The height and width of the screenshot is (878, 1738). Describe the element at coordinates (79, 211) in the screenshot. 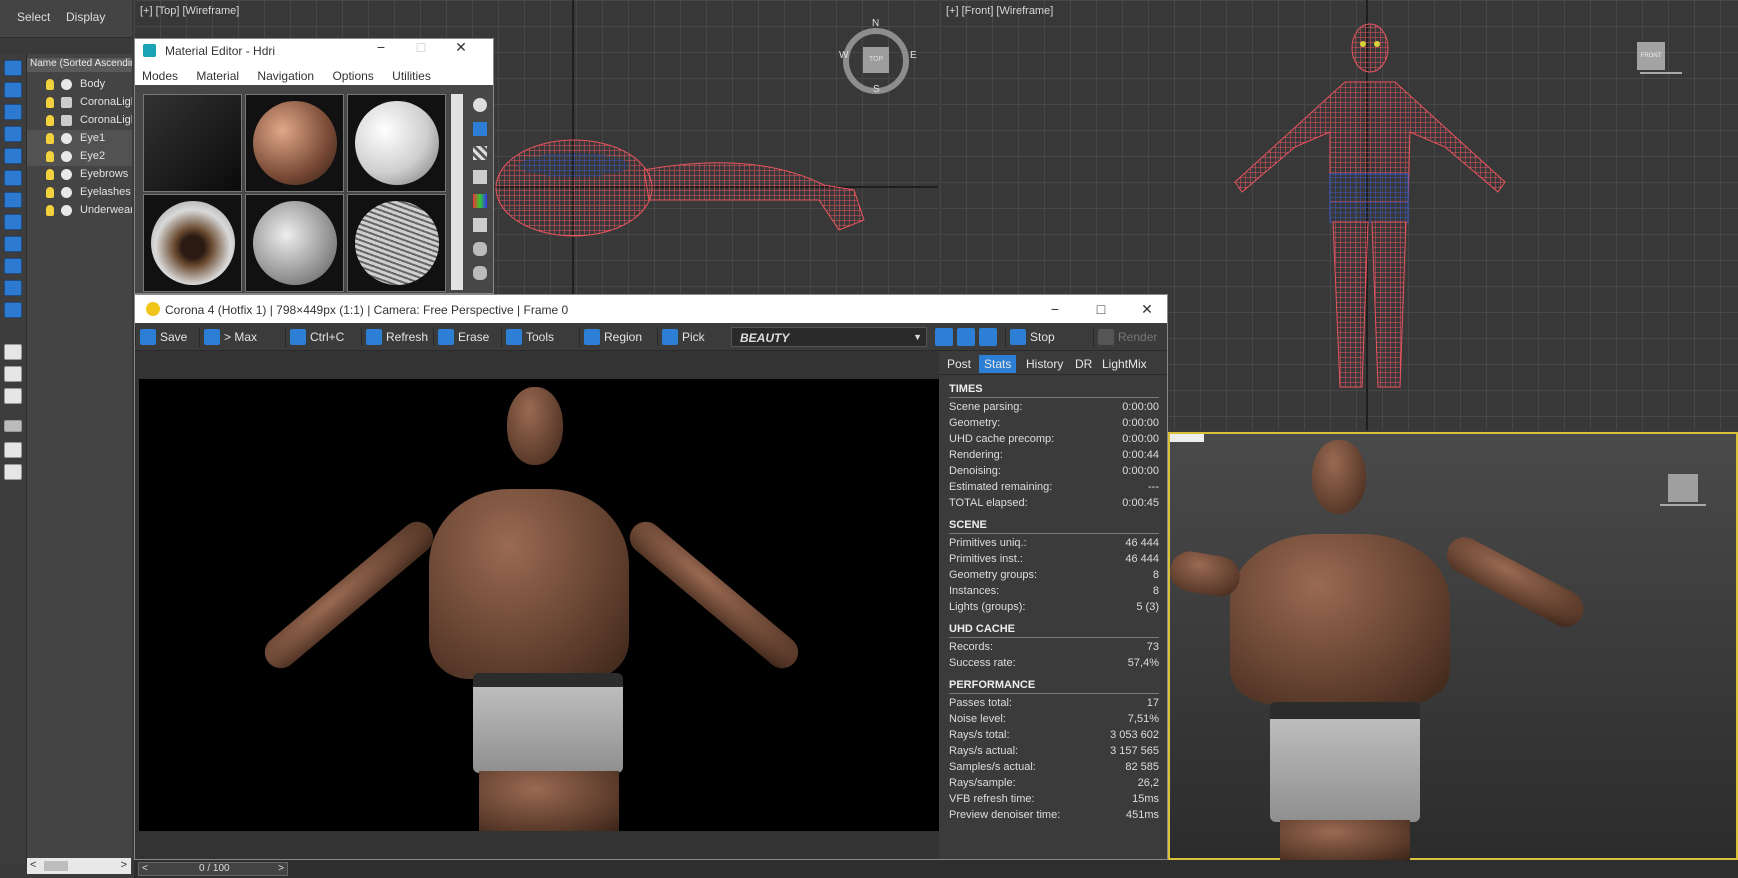

I see `list-item: Underwear` at that location.